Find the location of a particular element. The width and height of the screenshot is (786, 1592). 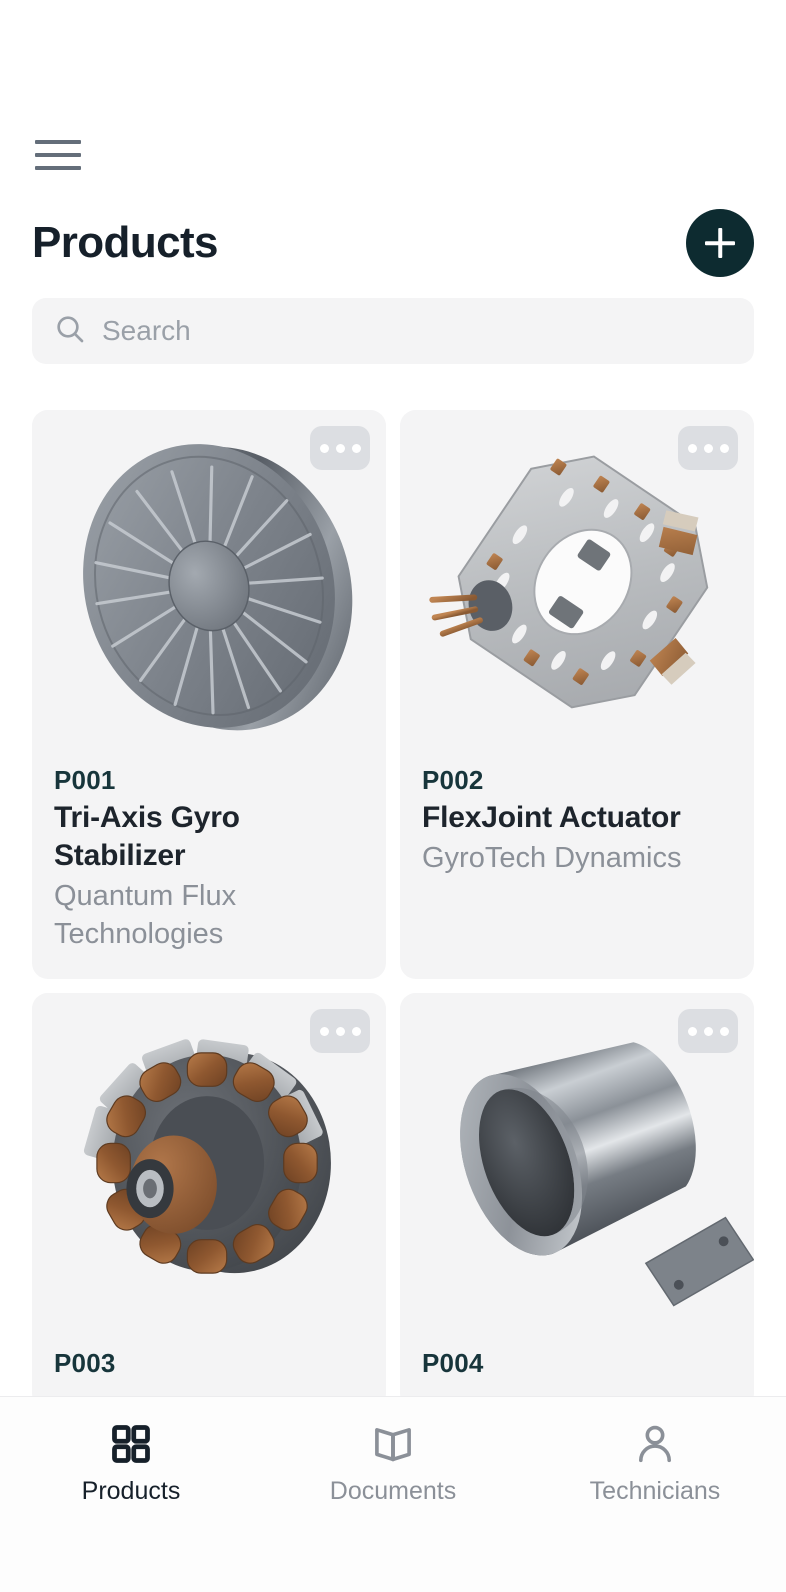

nav-tab-documents: Documents is located at coordinates (393, 1462).